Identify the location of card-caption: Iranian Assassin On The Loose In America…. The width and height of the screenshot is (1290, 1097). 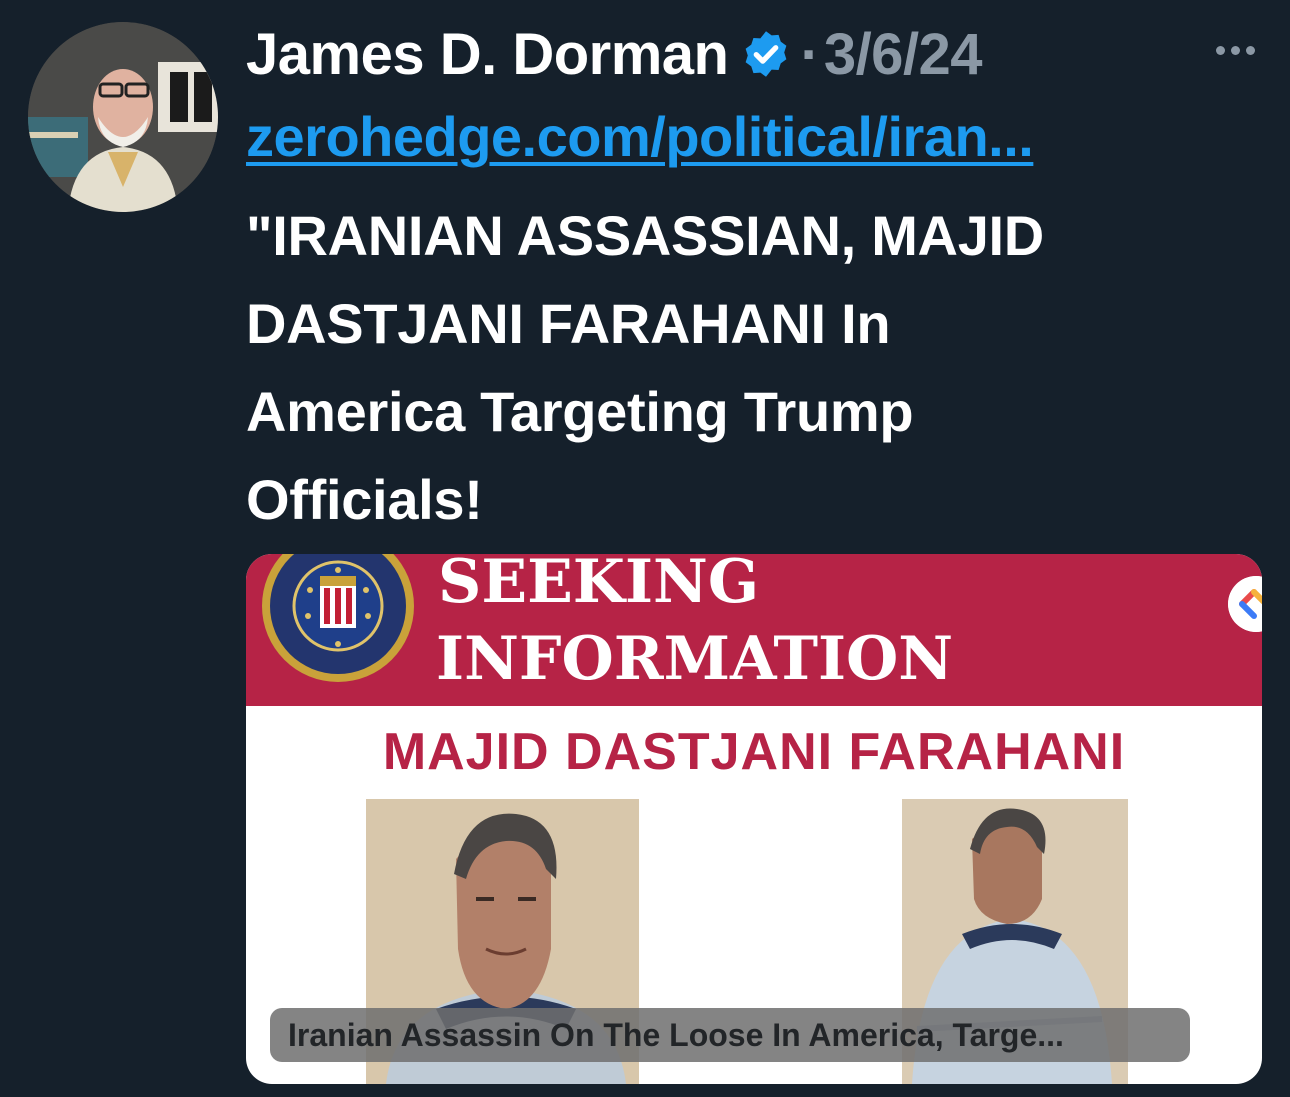
(730, 1035).